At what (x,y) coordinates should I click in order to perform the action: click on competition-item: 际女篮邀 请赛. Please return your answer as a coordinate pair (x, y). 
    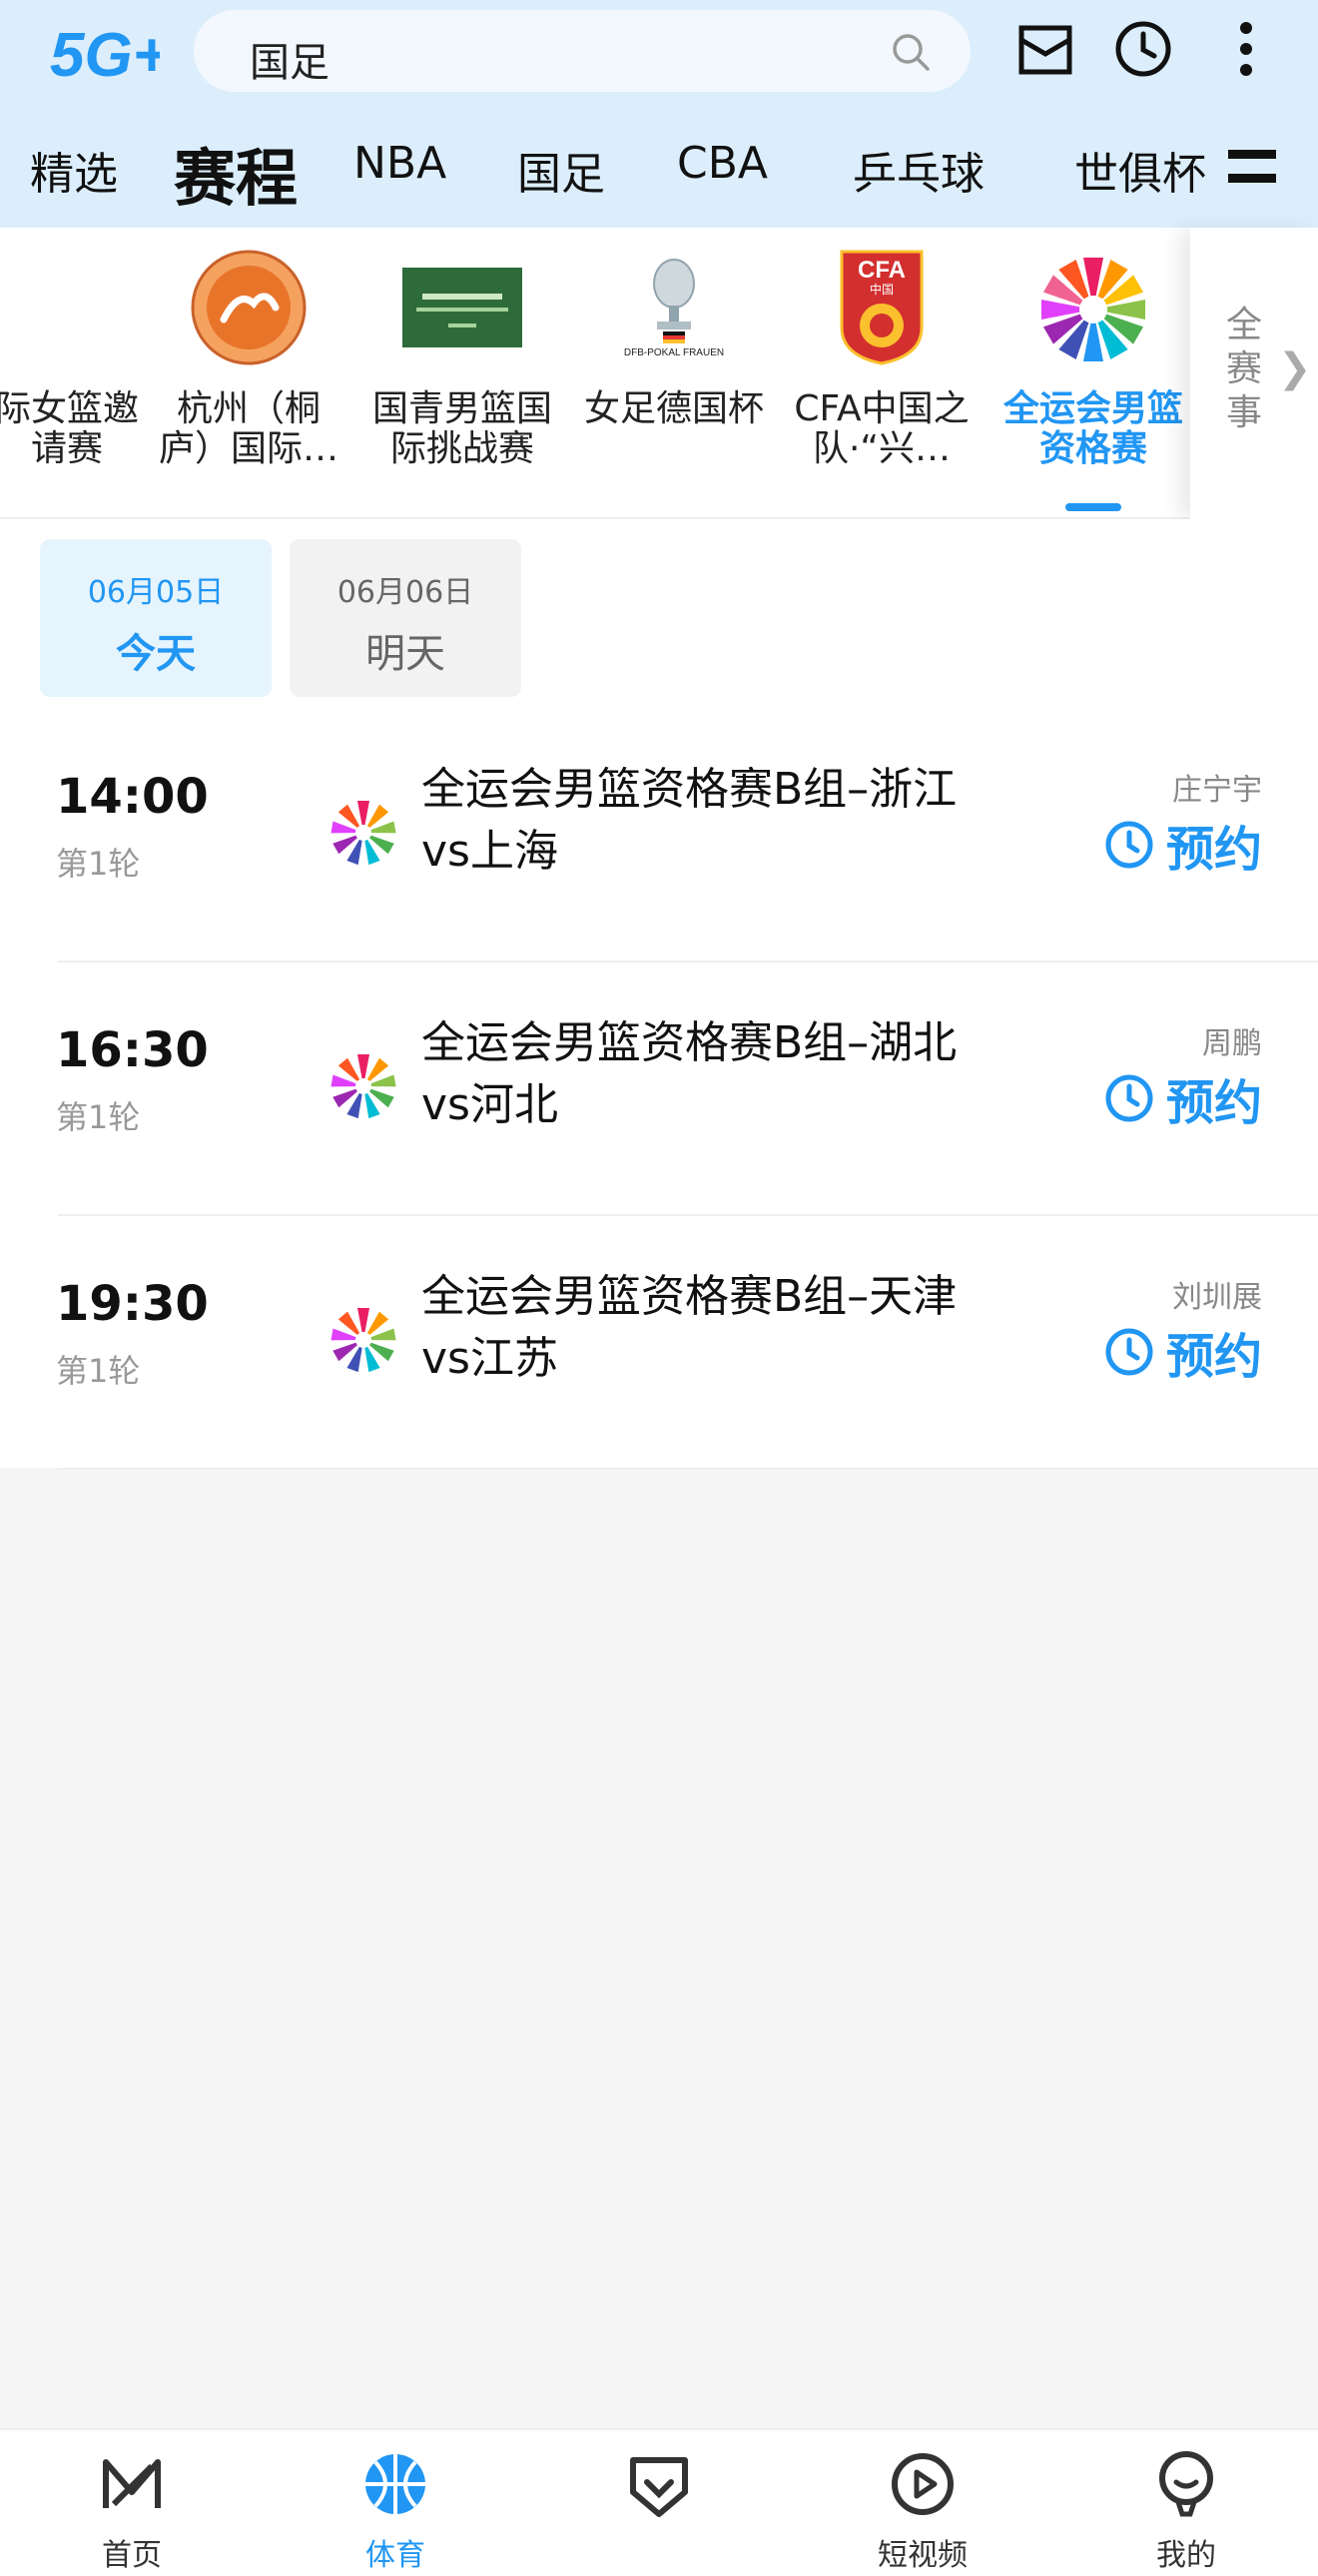
    Looking at the image, I should click on (85, 372).